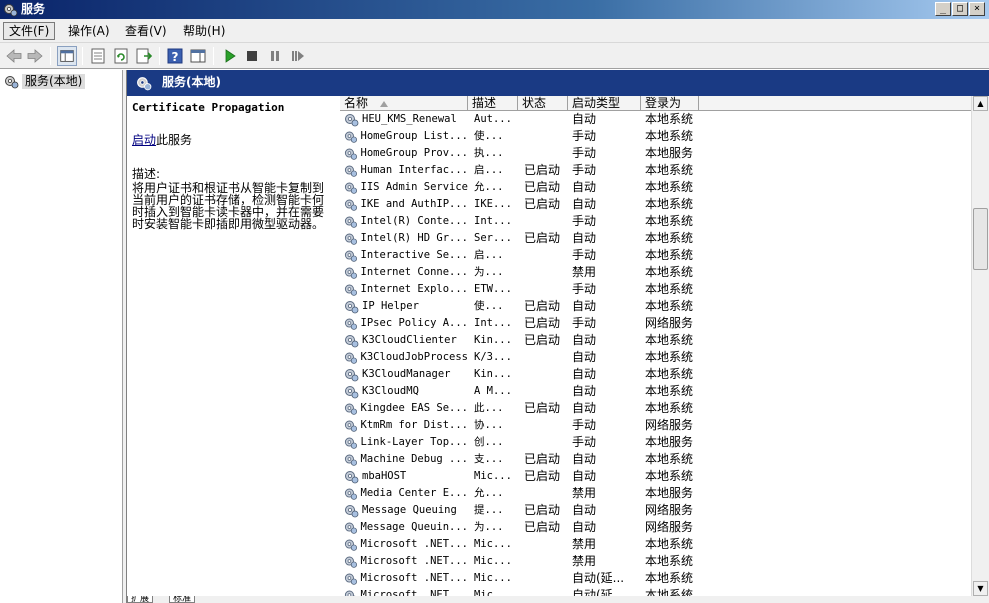  Describe the element at coordinates (980, 239) in the screenshot. I see `scroll-thumb` at that location.